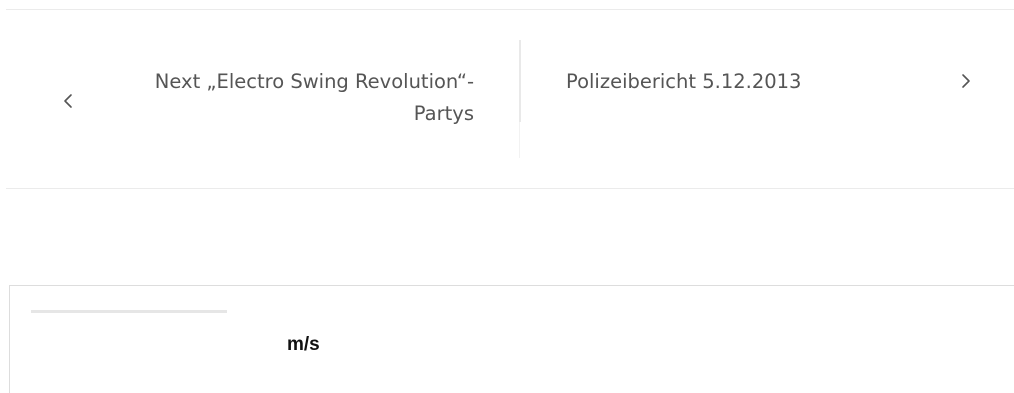  Describe the element at coordinates (129, 311) in the screenshot. I see `widget-header-bar` at that location.